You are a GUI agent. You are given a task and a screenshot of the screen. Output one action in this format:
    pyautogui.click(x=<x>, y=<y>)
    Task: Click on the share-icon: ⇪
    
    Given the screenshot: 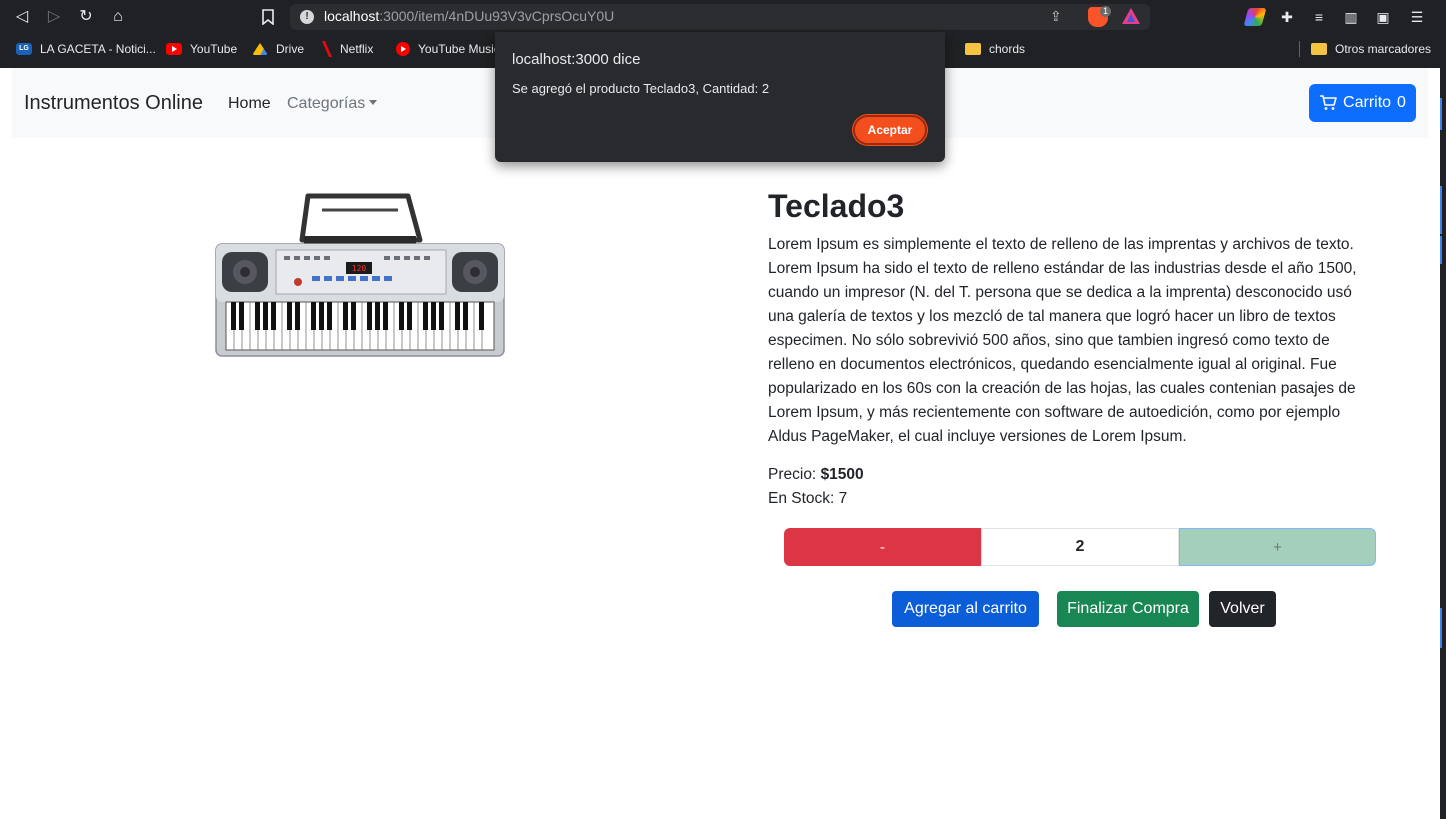 What is the action you would take?
    pyautogui.click(x=1056, y=16)
    